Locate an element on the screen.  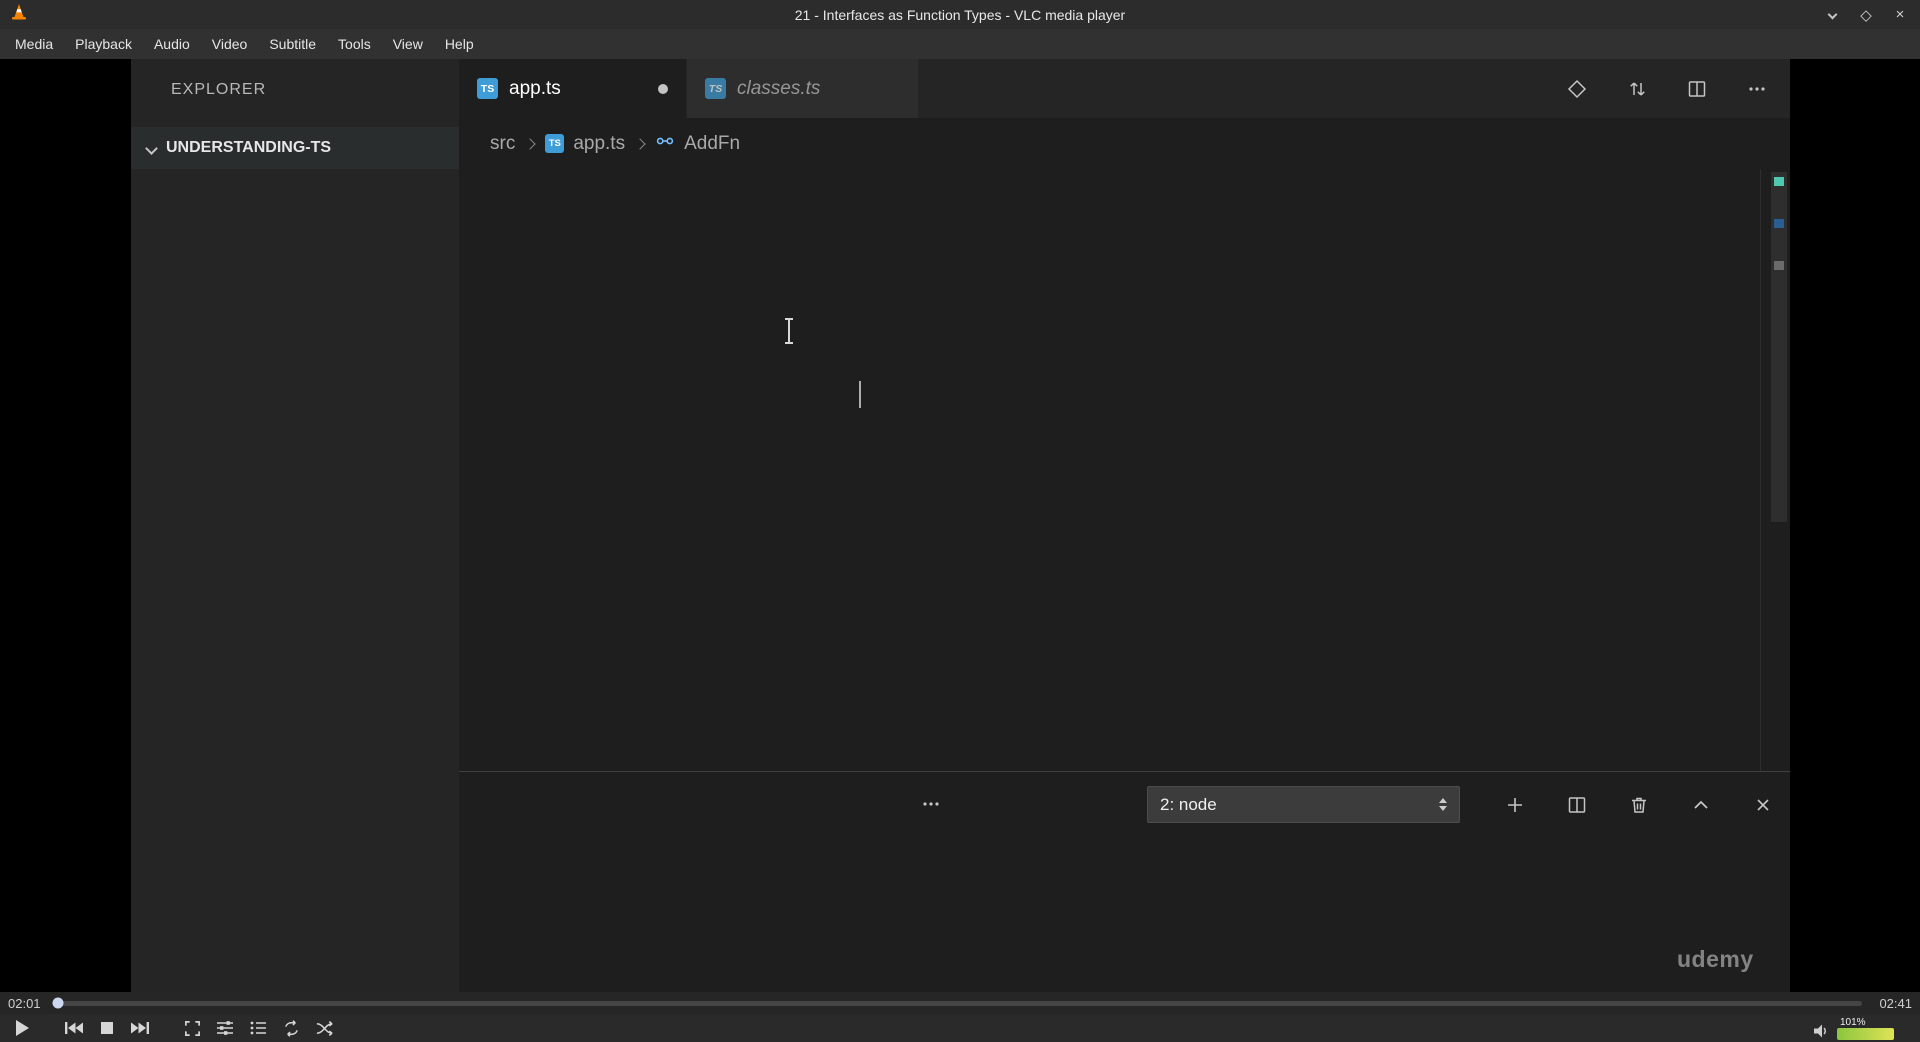
tab-label: classes.ts is located at coordinates (779, 88).